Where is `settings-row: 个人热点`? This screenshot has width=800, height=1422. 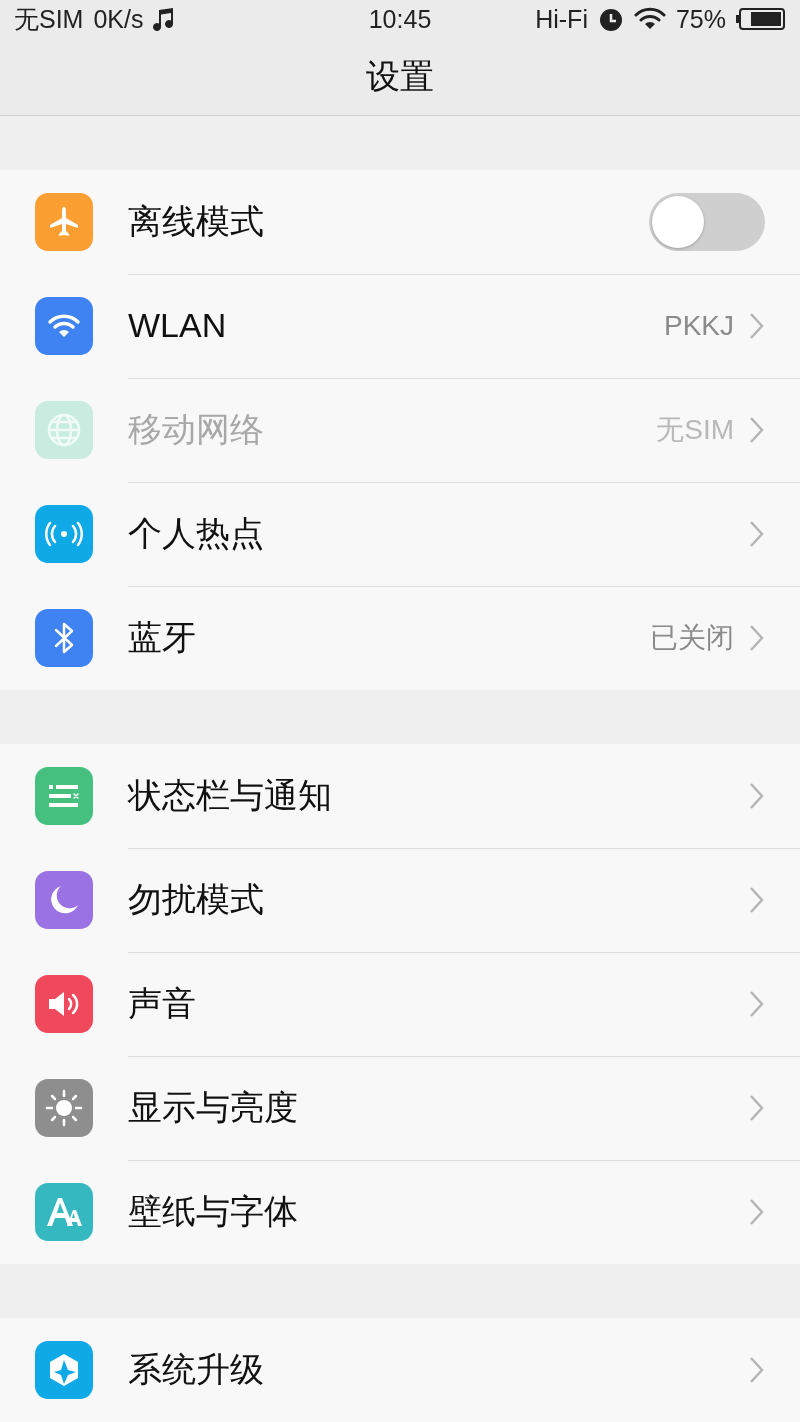
settings-row: 个人热点 is located at coordinates (400, 534).